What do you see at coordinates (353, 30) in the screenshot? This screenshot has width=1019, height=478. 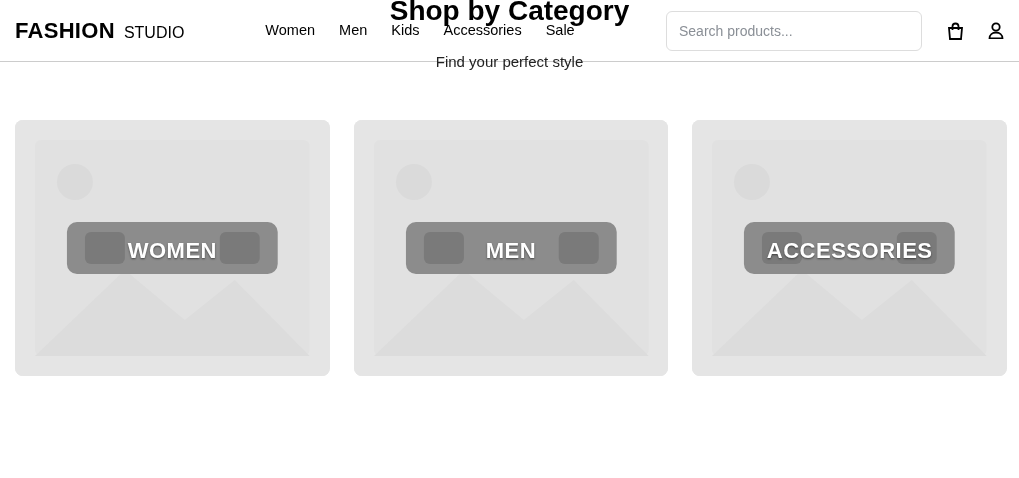 I see `nav-link: Men` at bounding box center [353, 30].